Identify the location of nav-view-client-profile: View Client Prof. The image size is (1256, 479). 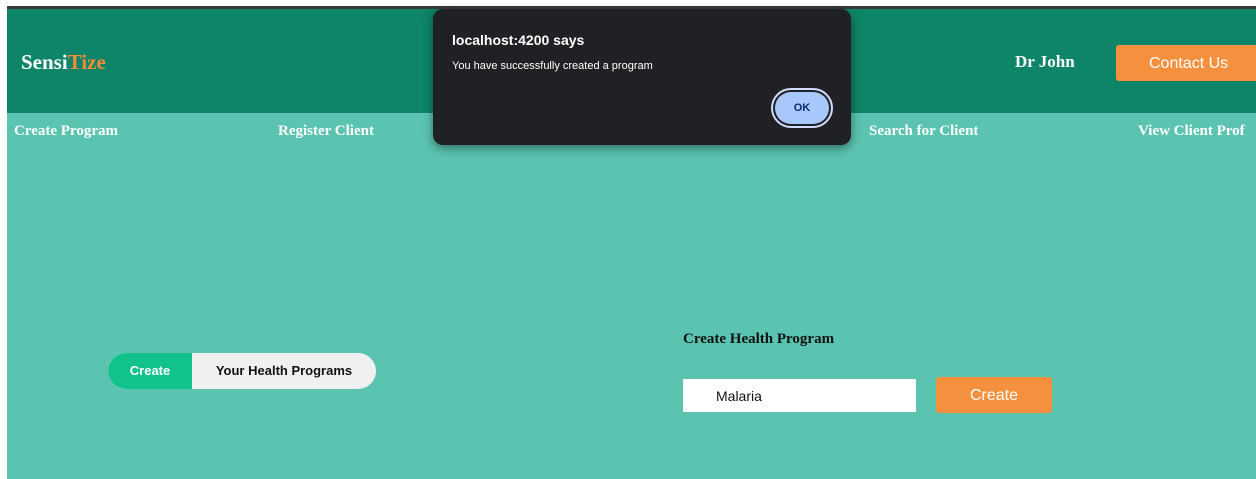
(1191, 131).